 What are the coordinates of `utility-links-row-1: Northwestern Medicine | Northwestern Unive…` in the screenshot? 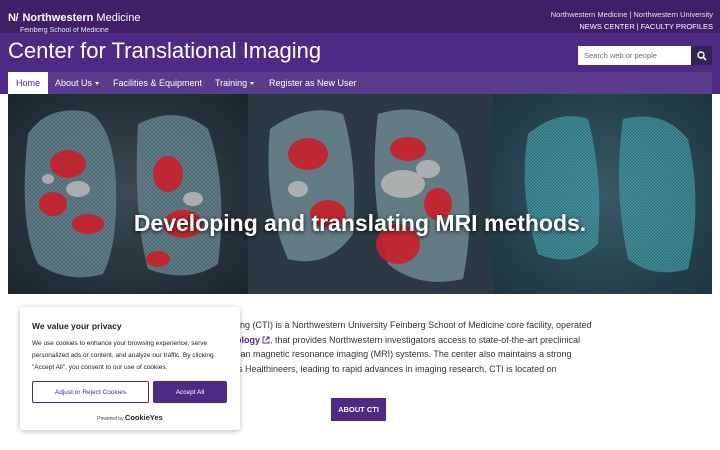 It's located at (632, 15).